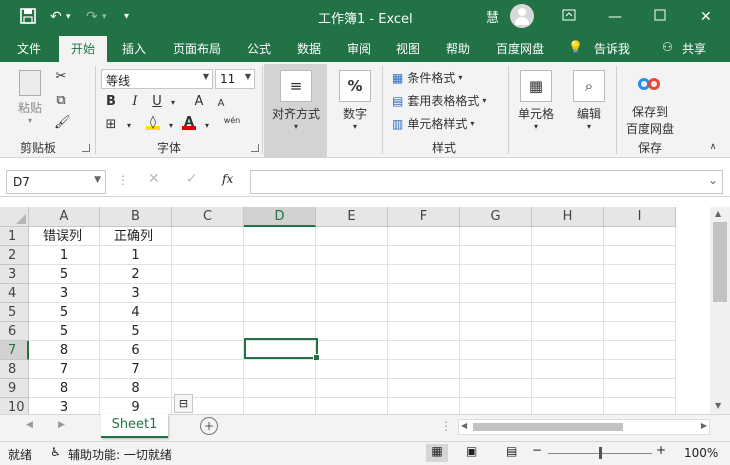  I want to click on expand-formula-icon: ⌄, so click(713, 180).